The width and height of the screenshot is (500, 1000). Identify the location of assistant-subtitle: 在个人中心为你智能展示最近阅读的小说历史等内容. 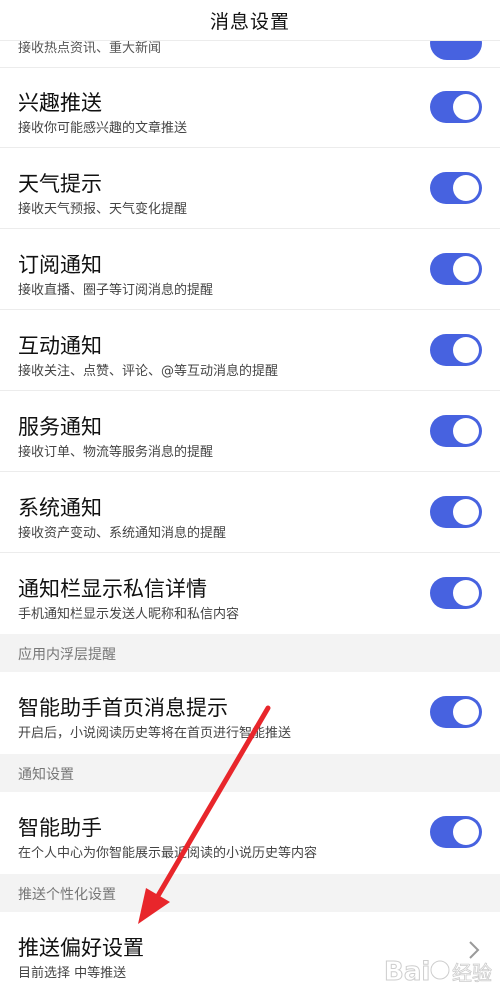
(168, 853).